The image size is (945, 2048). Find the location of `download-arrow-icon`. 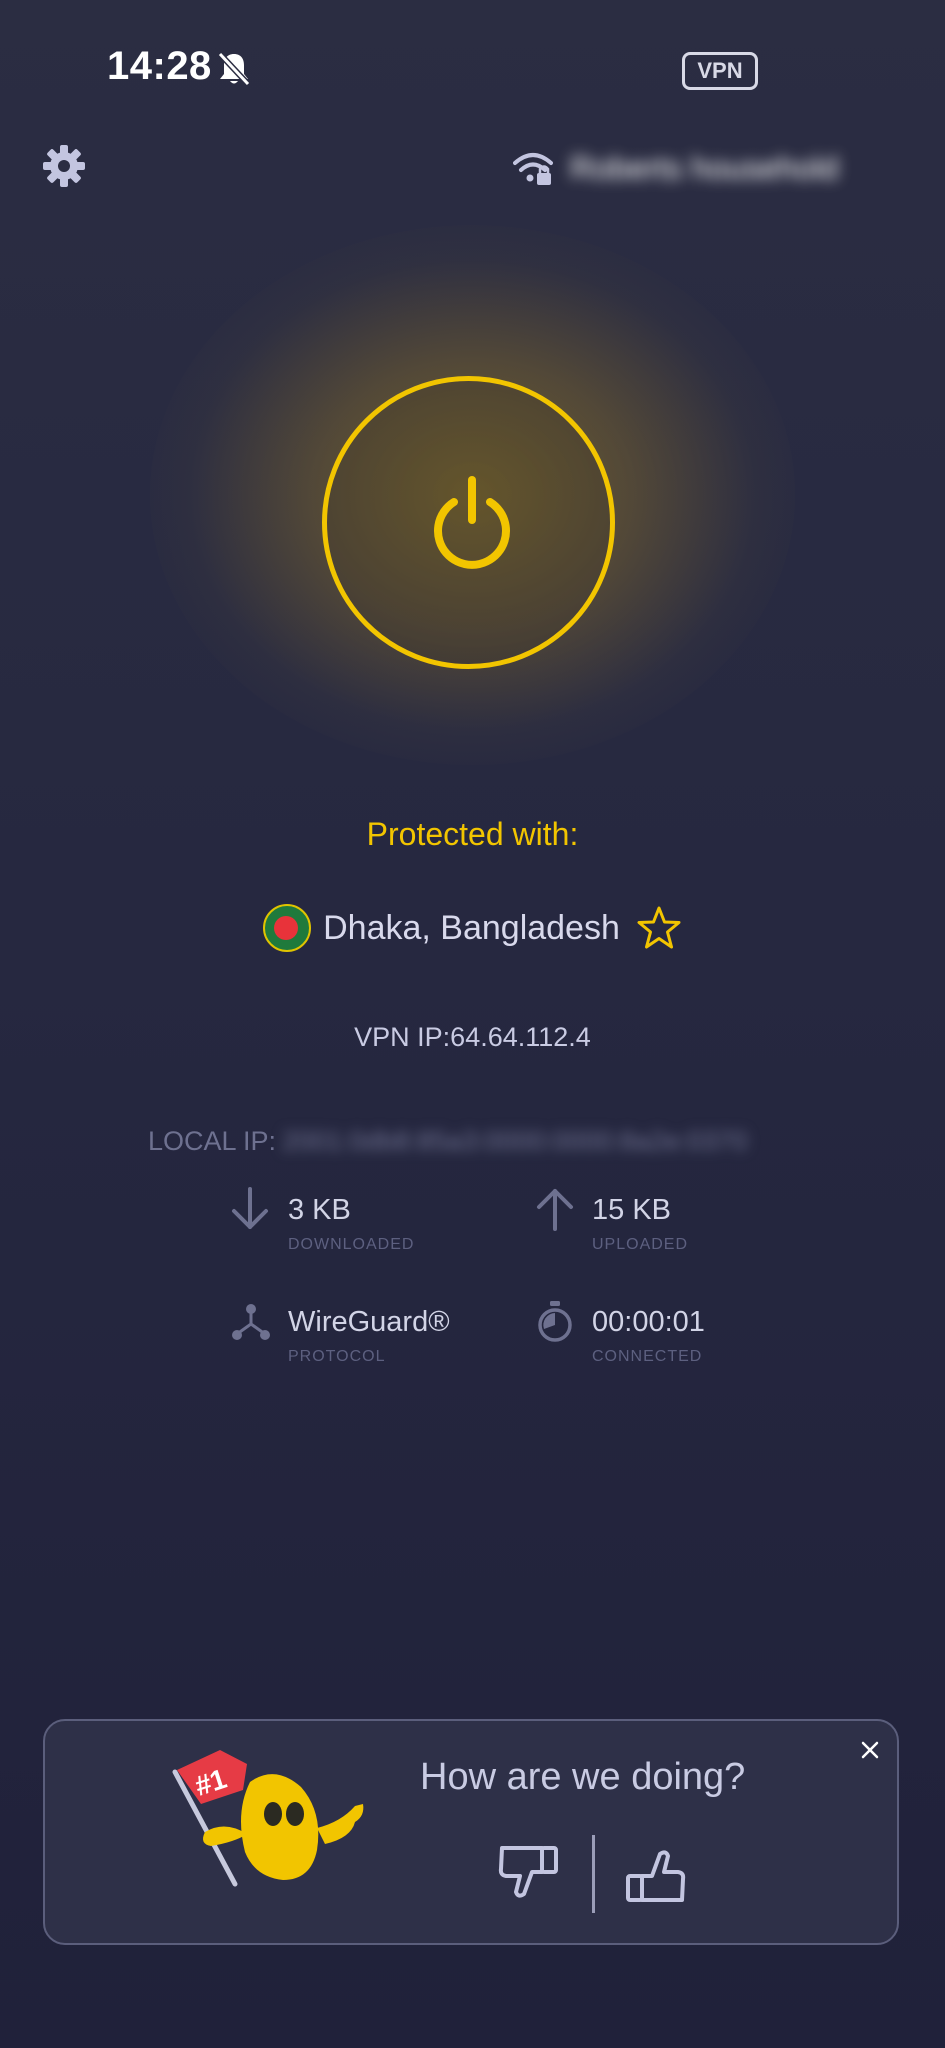

download-arrow-icon is located at coordinates (250, 1208).